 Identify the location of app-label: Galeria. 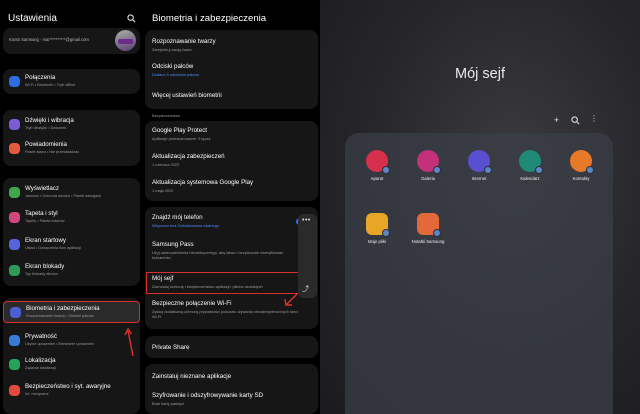
(428, 178).